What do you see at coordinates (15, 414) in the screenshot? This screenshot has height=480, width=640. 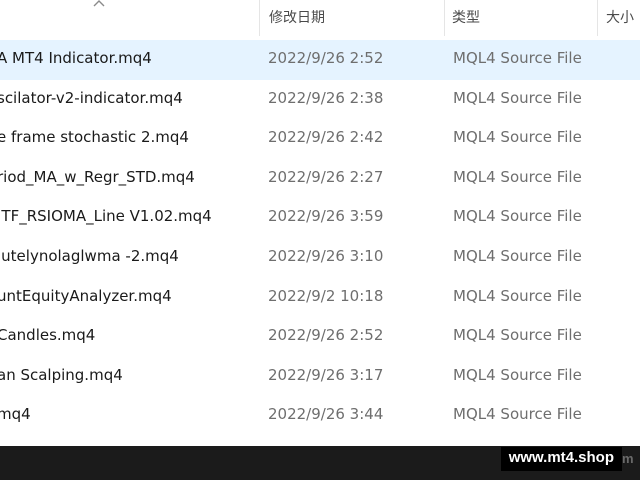 I see `file-name: mq4` at bounding box center [15, 414].